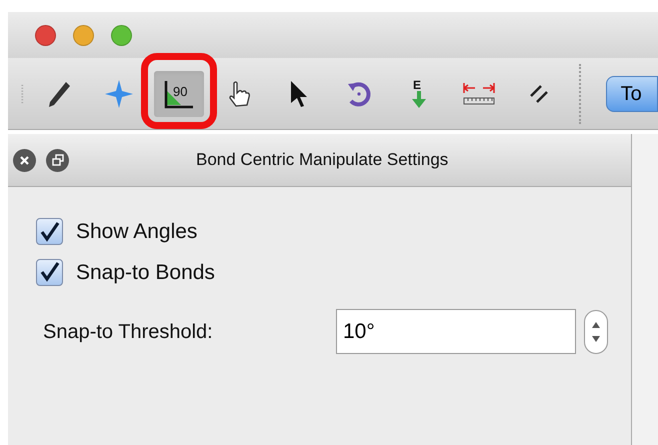 This screenshot has width=658, height=445. I want to click on tool-button: 90, so click(179, 93).